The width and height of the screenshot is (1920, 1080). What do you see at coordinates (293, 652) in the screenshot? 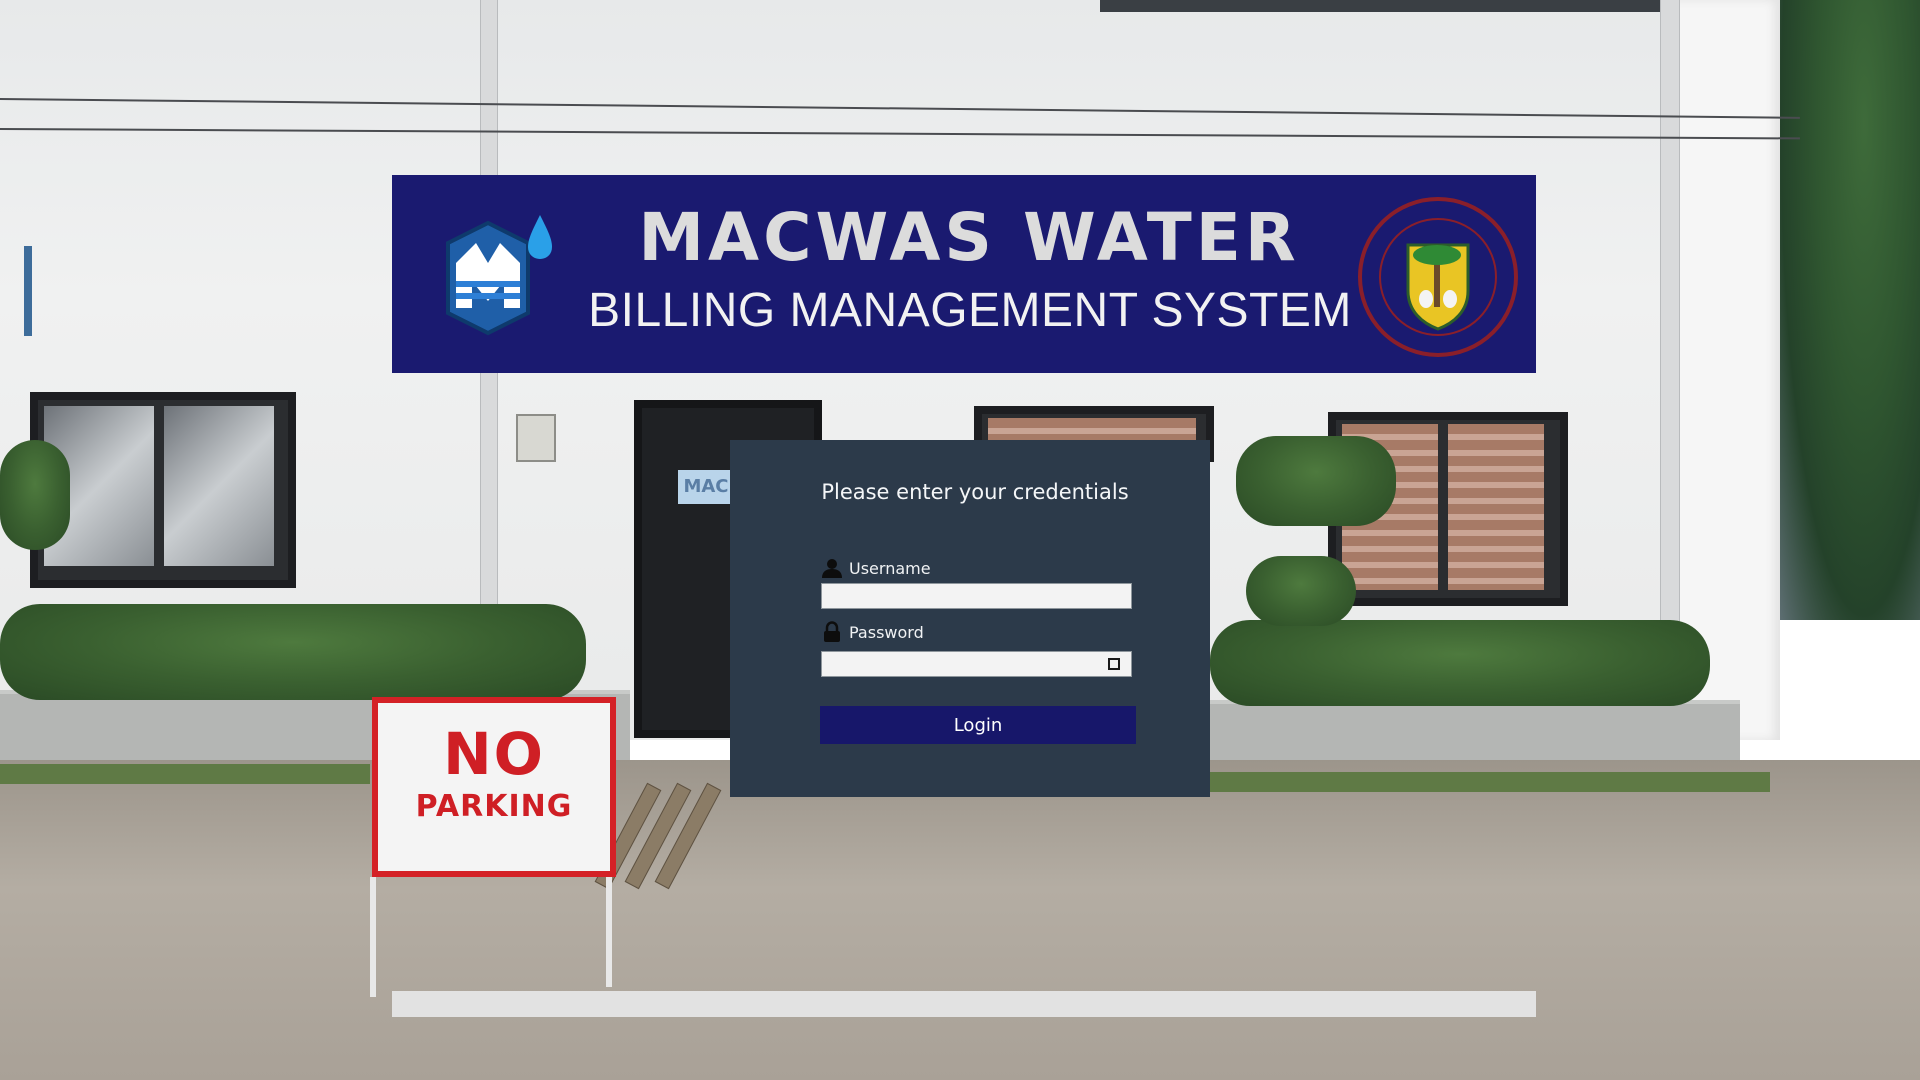
I see `left-hedge` at bounding box center [293, 652].